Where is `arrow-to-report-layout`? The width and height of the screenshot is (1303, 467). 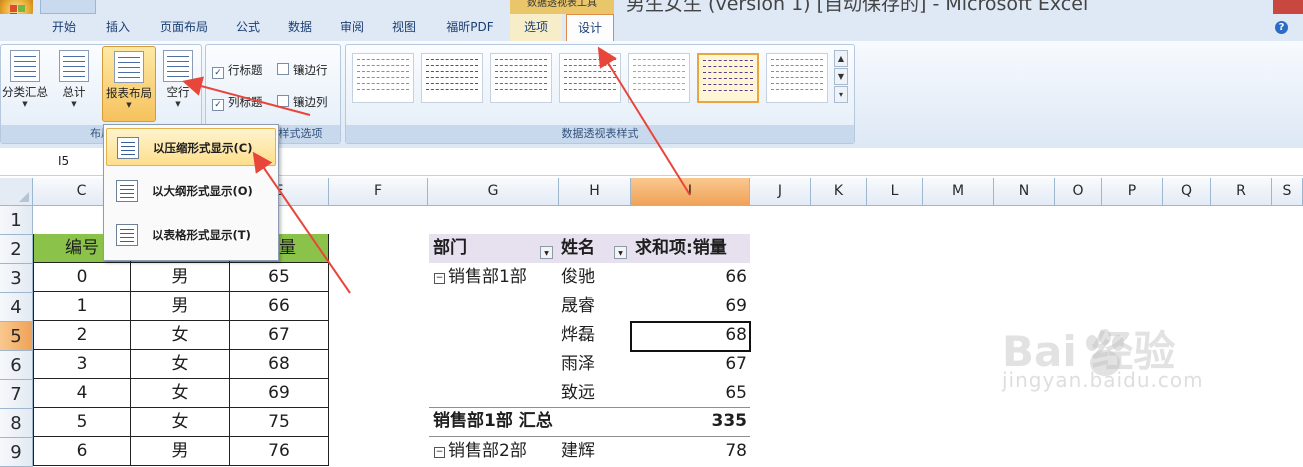
arrow-to-report-layout is located at coordinates (246, 96).